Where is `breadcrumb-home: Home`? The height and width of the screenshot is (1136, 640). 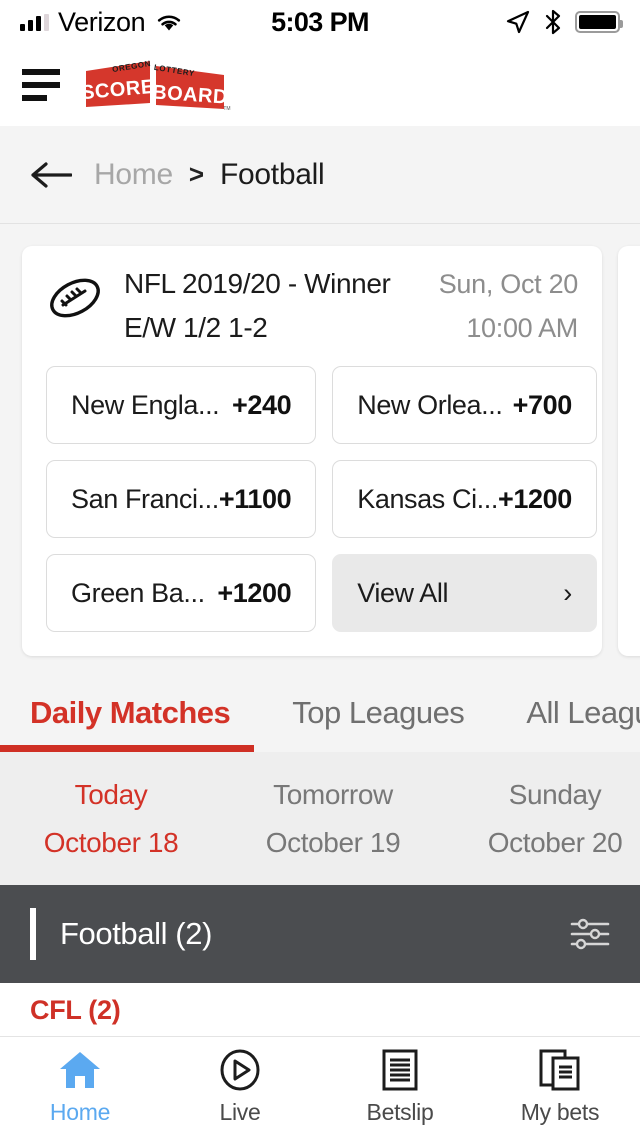
breadcrumb-home: Home is located at coordinates (133, 175).